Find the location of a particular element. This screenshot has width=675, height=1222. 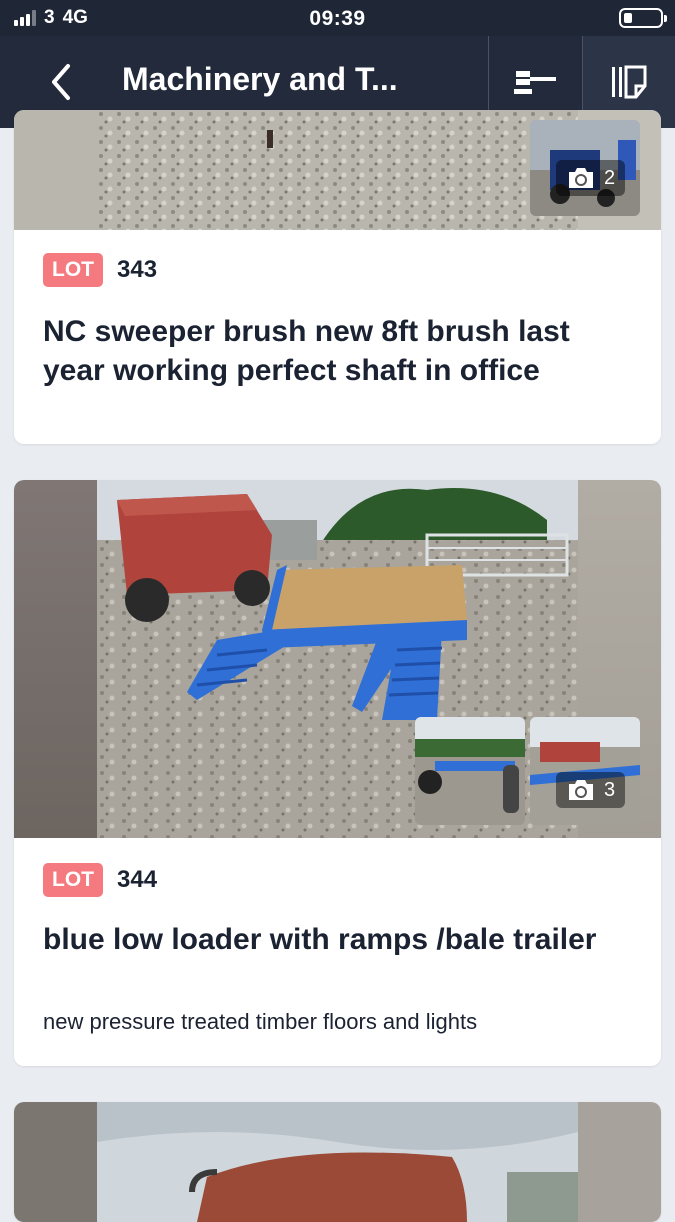

catalogue-icon is located at coordinates (629, 82).